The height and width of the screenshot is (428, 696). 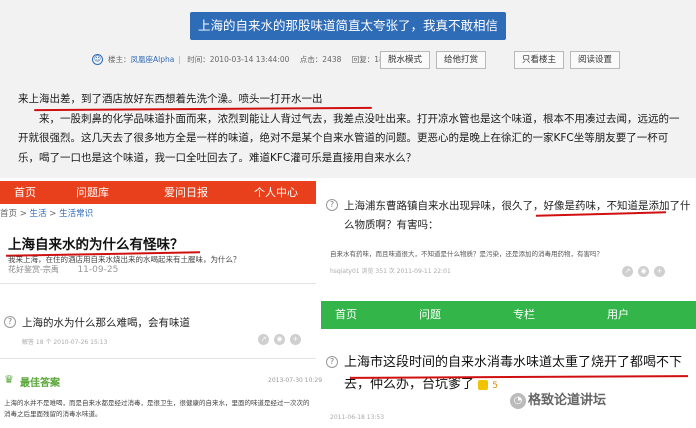 I want to click on nav-daily: 爱问日报, so click(x=186, y=192).